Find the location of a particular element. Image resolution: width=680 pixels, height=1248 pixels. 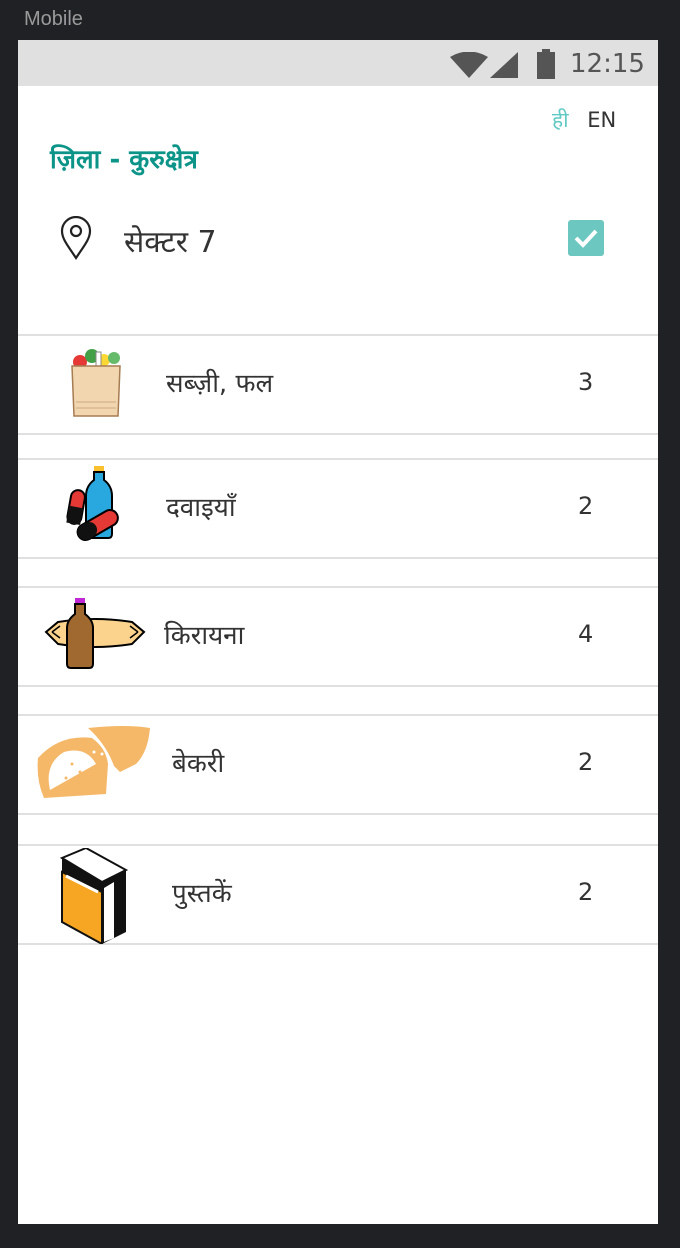

map-pin-icon is located at coordinates (76, 238).